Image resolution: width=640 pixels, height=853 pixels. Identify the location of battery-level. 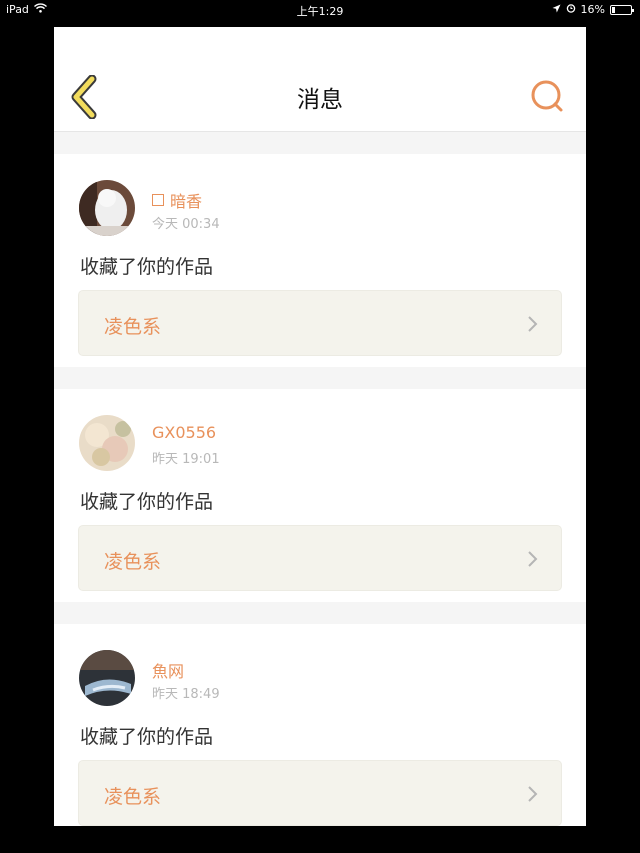
(613, 9).